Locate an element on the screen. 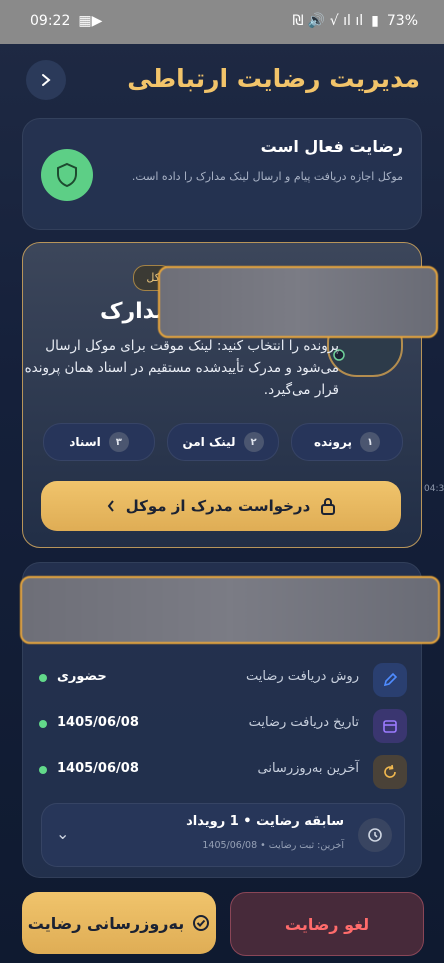  battery-level: 73% is located at coordinates (402, 21).